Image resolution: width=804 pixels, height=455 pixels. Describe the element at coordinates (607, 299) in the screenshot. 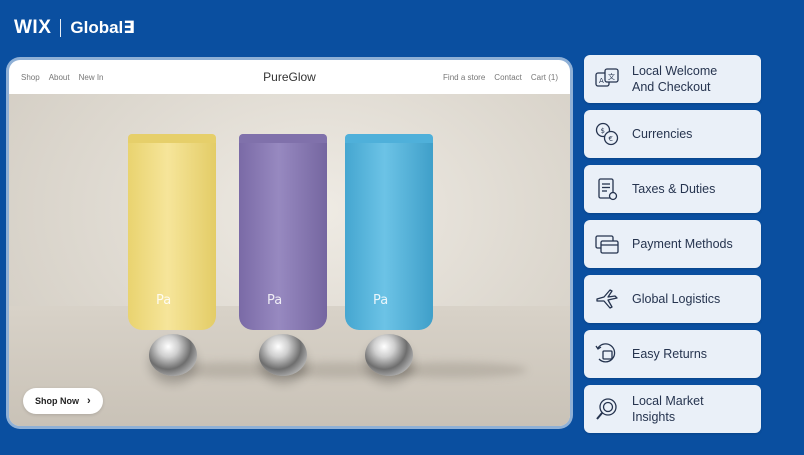

I see `airplane-icon` at that location.